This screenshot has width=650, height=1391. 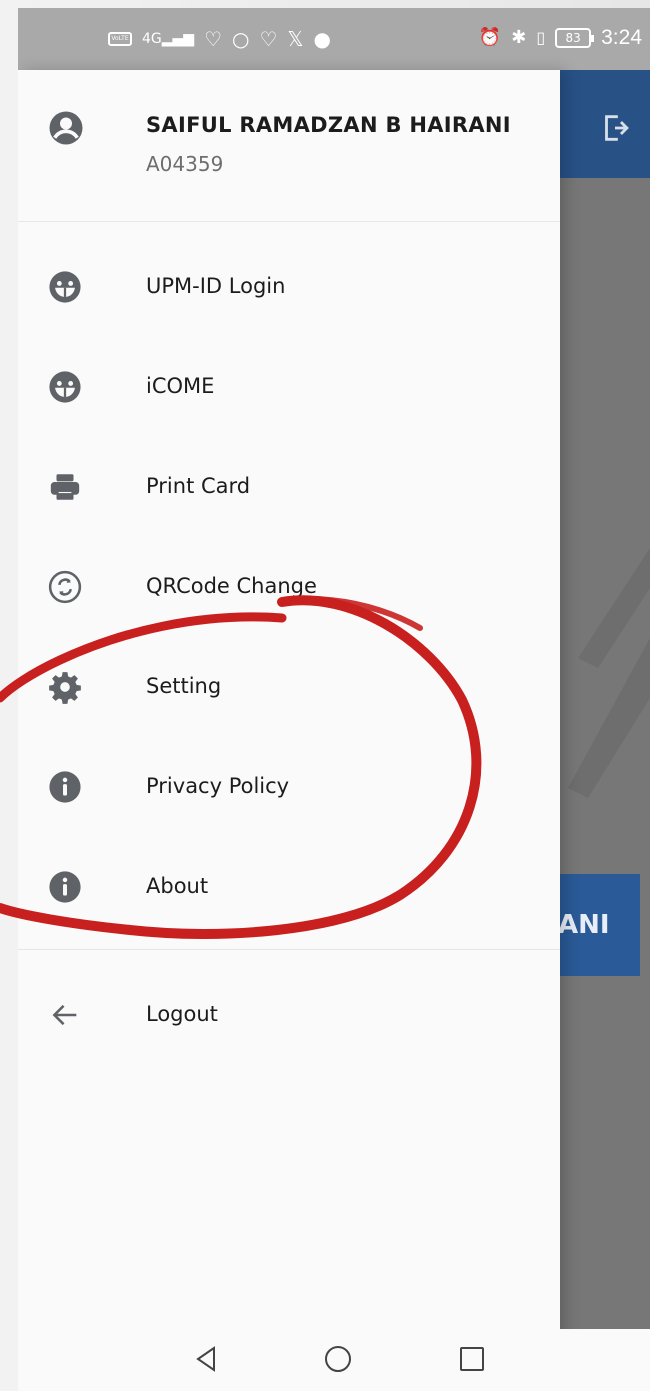 I want to click on recents-square-icon, so click(x=472, y=1359).